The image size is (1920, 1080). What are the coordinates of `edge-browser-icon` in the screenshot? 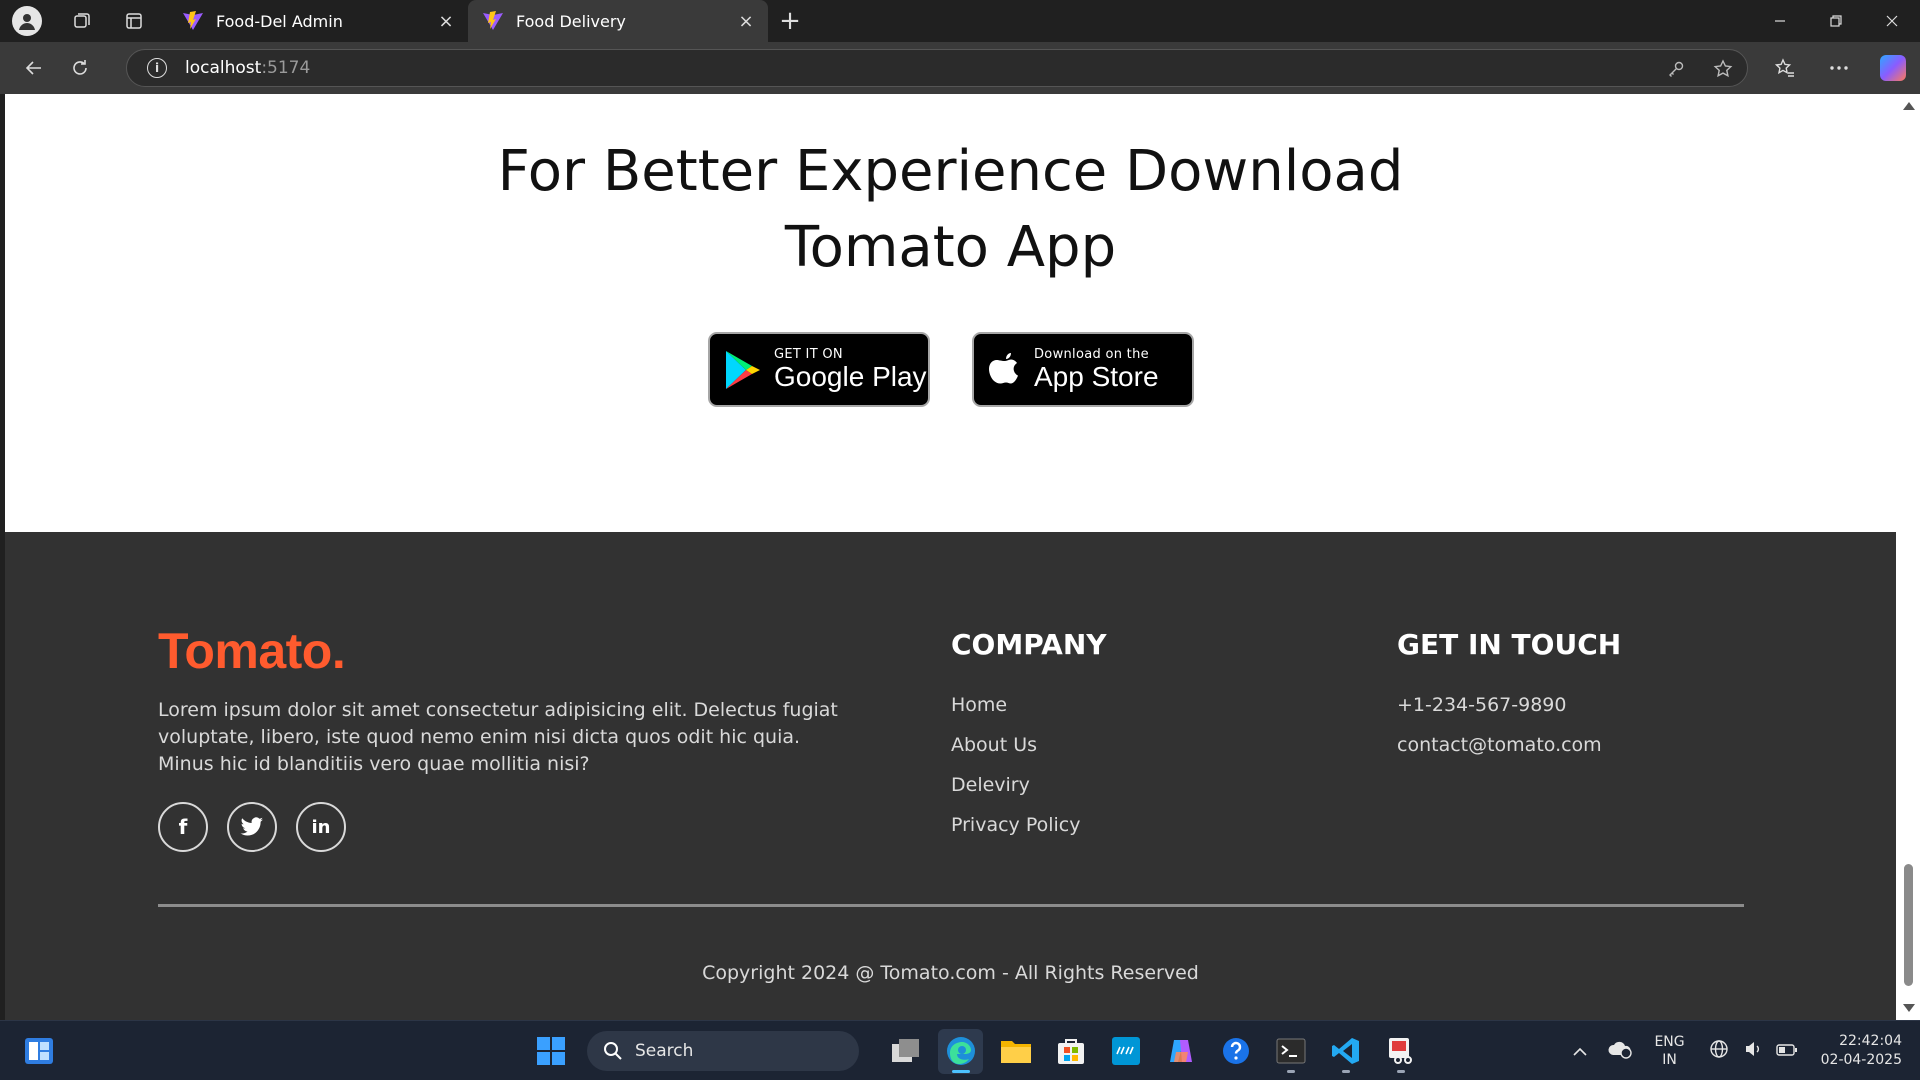 It's located at (960, 1051).